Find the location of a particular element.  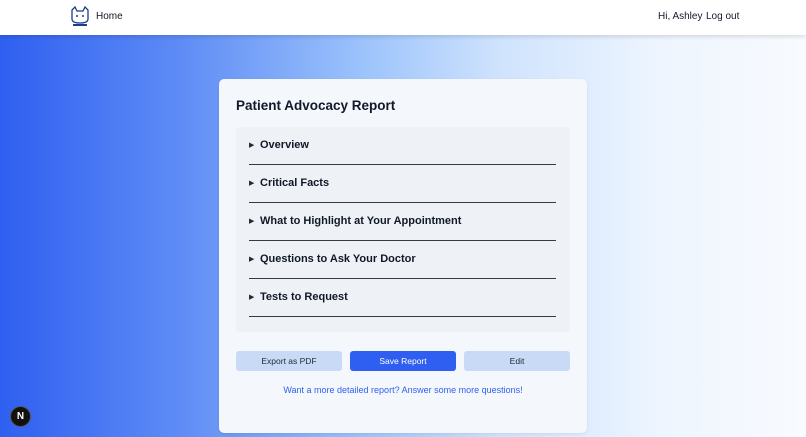

page-title: Patient Advocacy Report is located at coordinates (316, 105).